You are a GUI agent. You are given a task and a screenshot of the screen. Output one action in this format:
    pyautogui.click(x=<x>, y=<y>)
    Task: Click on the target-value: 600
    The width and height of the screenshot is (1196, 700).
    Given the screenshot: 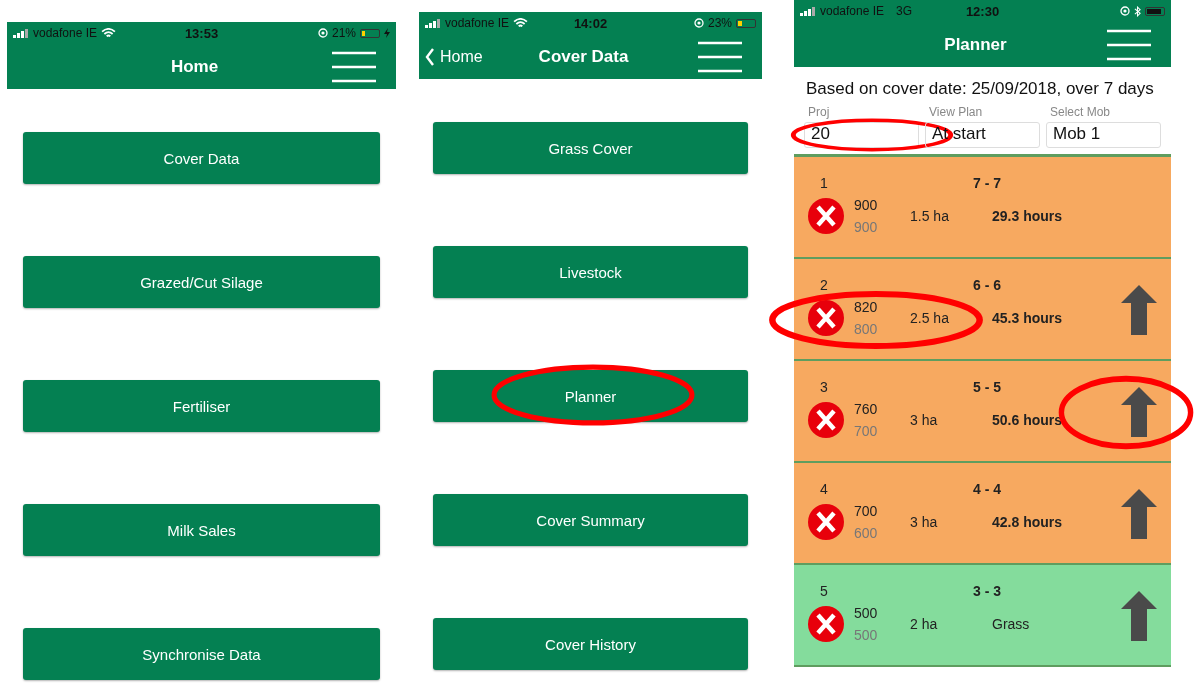 What is the action you would take?
    pyautogui.click(x=866, y=533)
    